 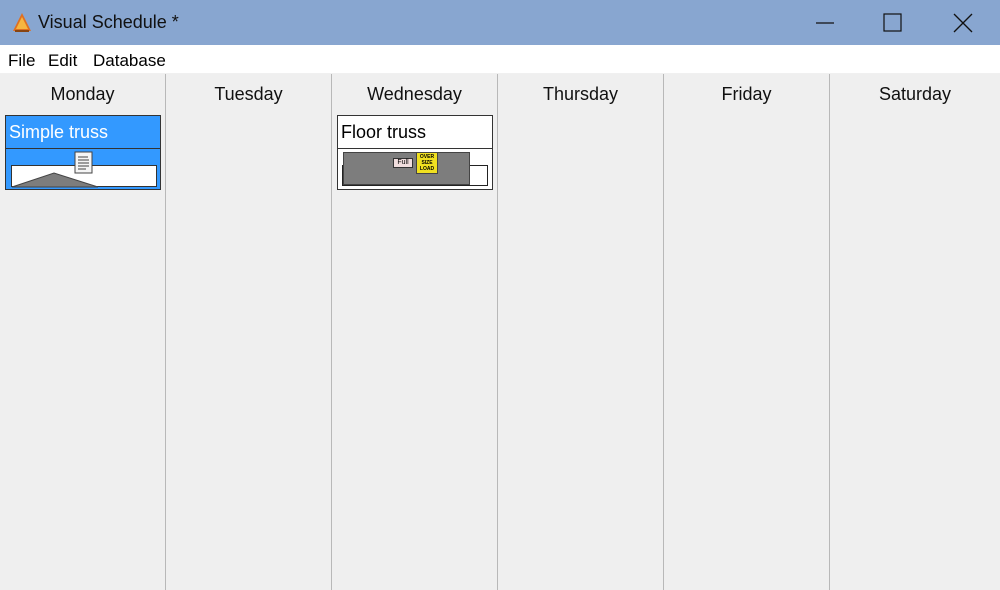 I want to click on maximize-button, so click(x=893, y=22).